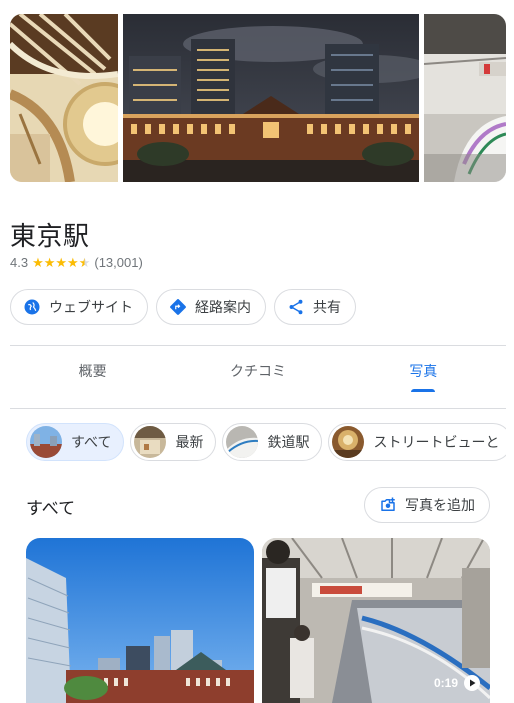 The height and width of the screenshot is (703, 514). I want to click on chip-street-view: ストリートビューと, so click(417, 442).